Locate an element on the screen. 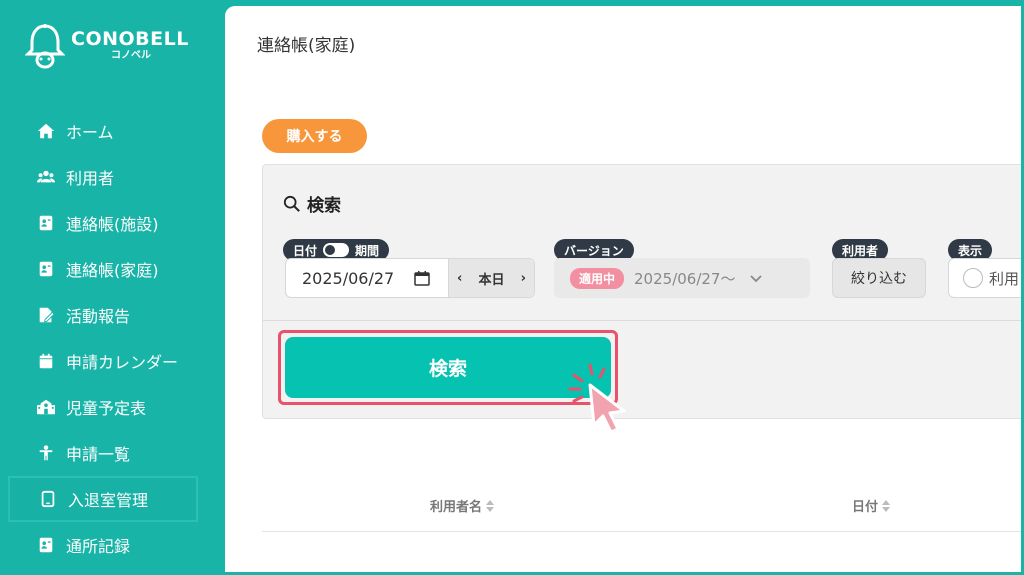 Image resolution: width=1024 pixels, height=575 pixels. brand-logo: CONOBELL コノベル is located at coordinates (107, 46).